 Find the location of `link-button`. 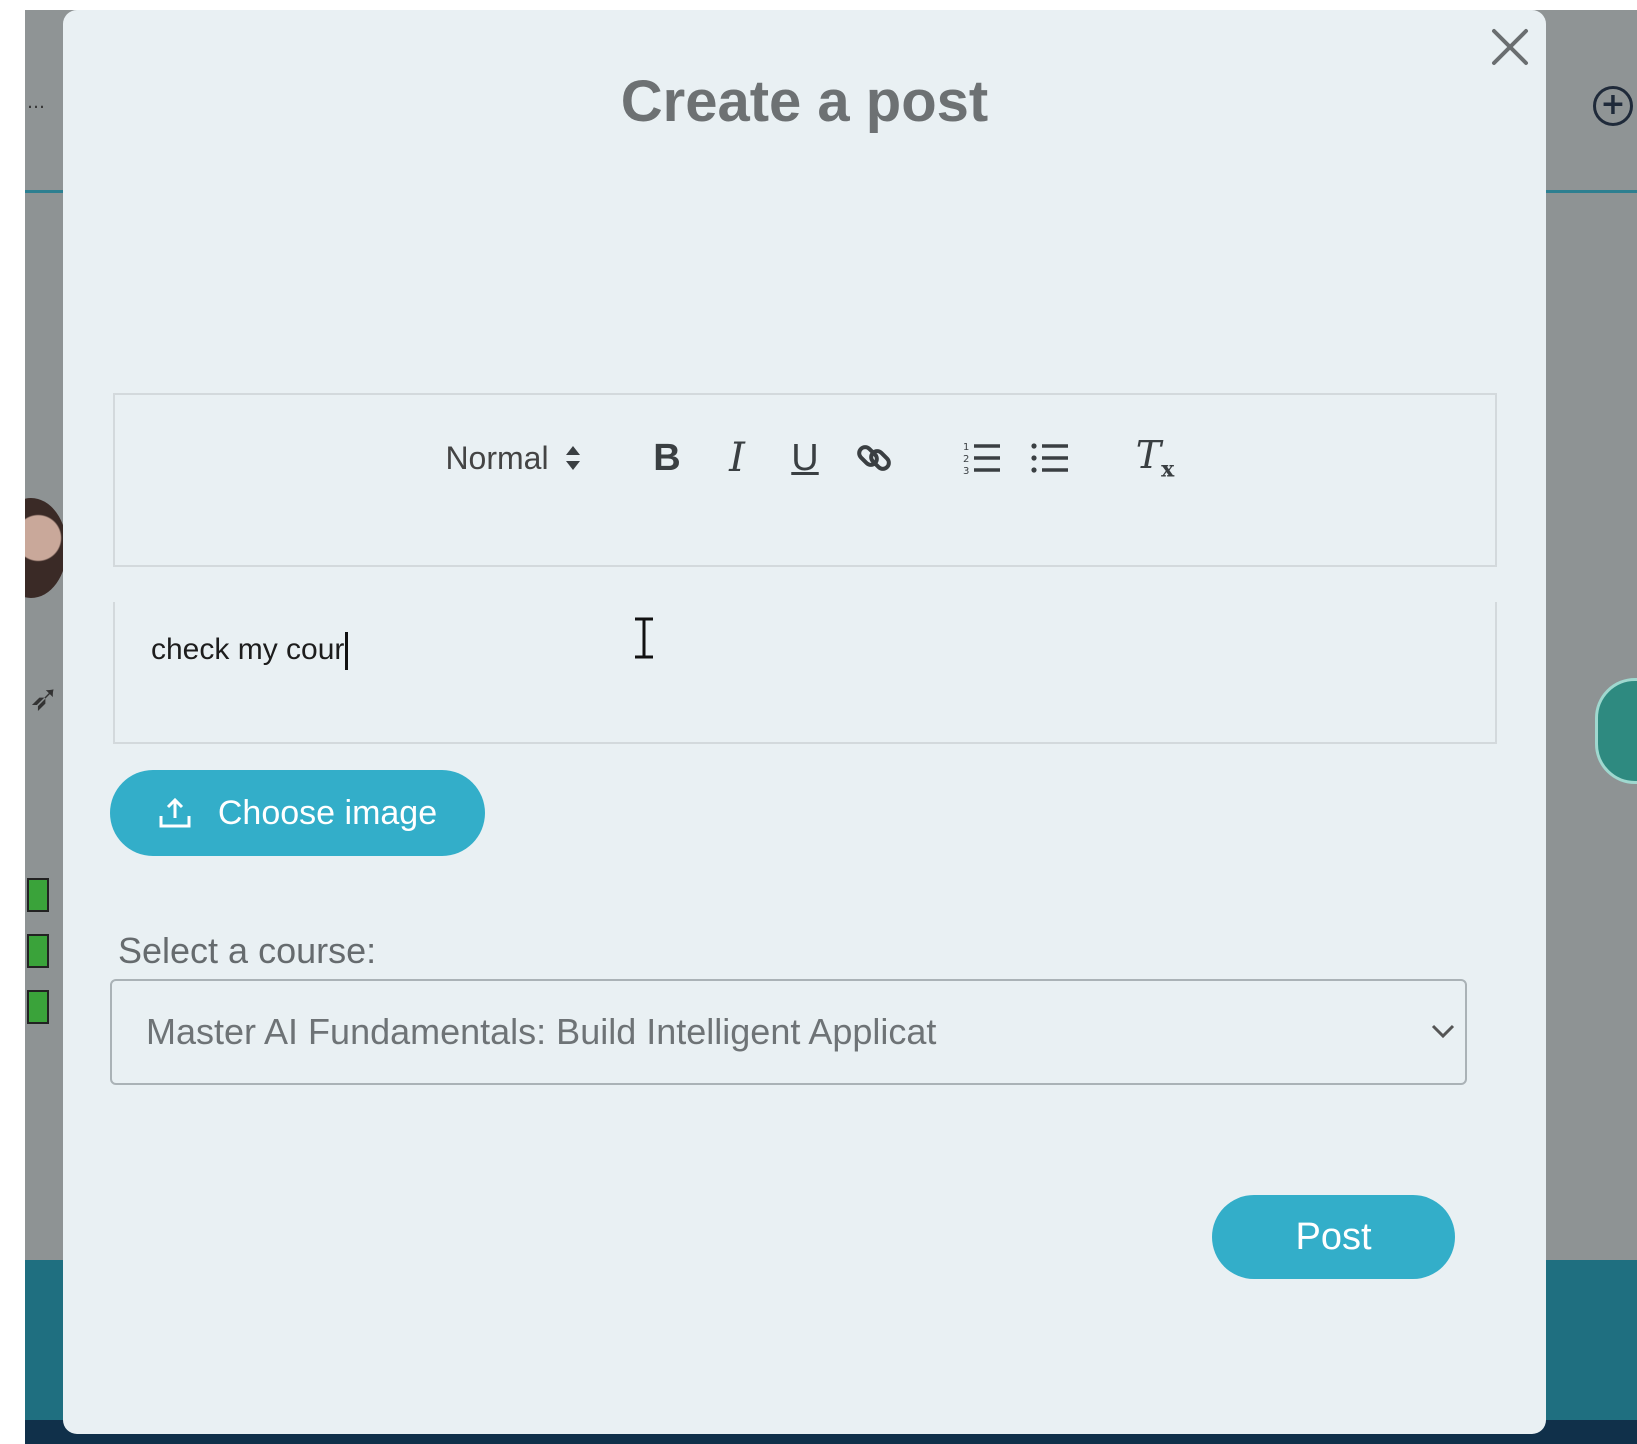

link-button is located at coordinates (874, 458).